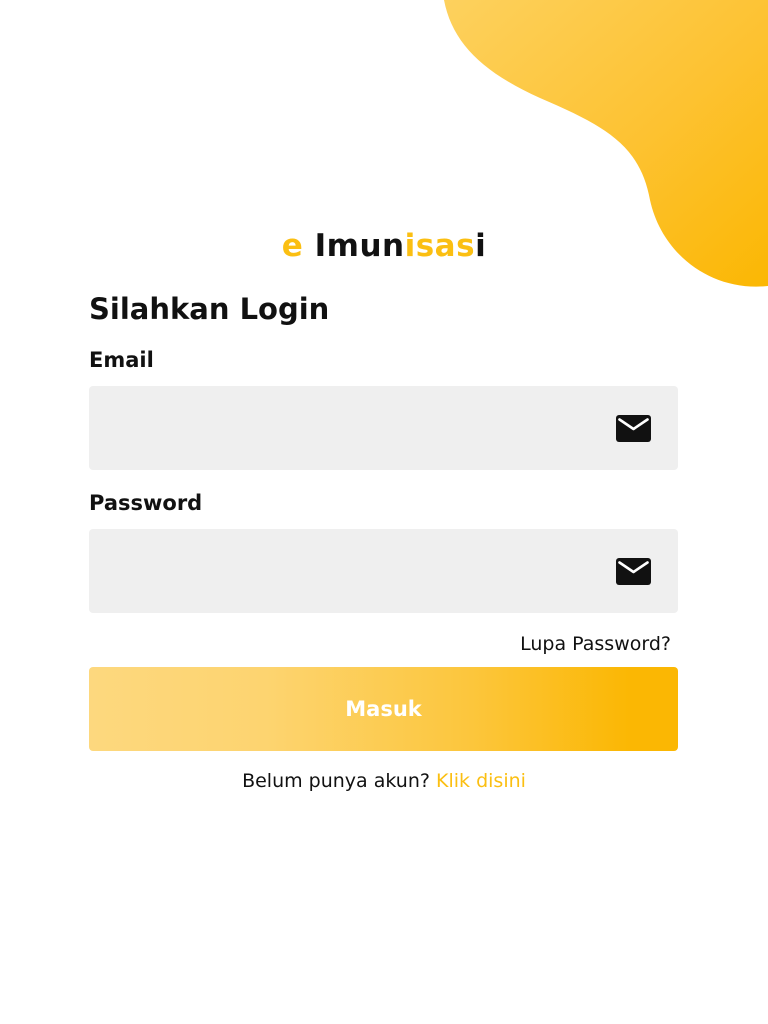 This screenshot has width=768, height=1024. Describe the element at coordinates (481, 781) in the screenshot. I see `register-link: Klik disini` at that location.